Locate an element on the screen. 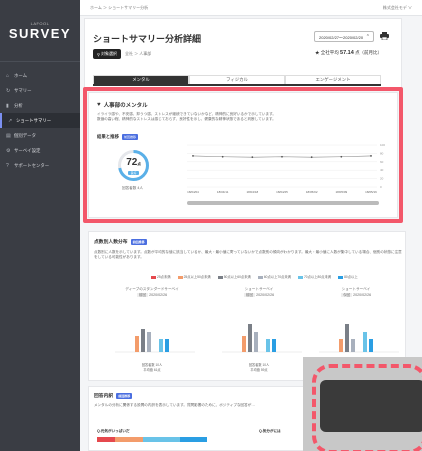 This screenshot has height=451, width=422. sidebar-item-label: サポートセンター is located at coordinates (32, 165).